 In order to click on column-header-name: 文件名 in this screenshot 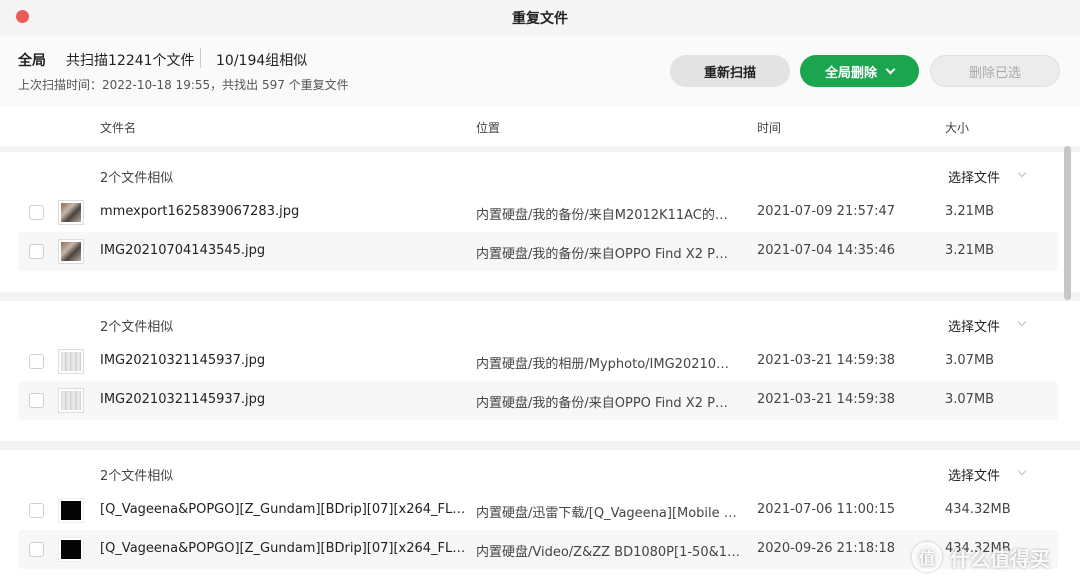, I will do `click(118, 127)`.